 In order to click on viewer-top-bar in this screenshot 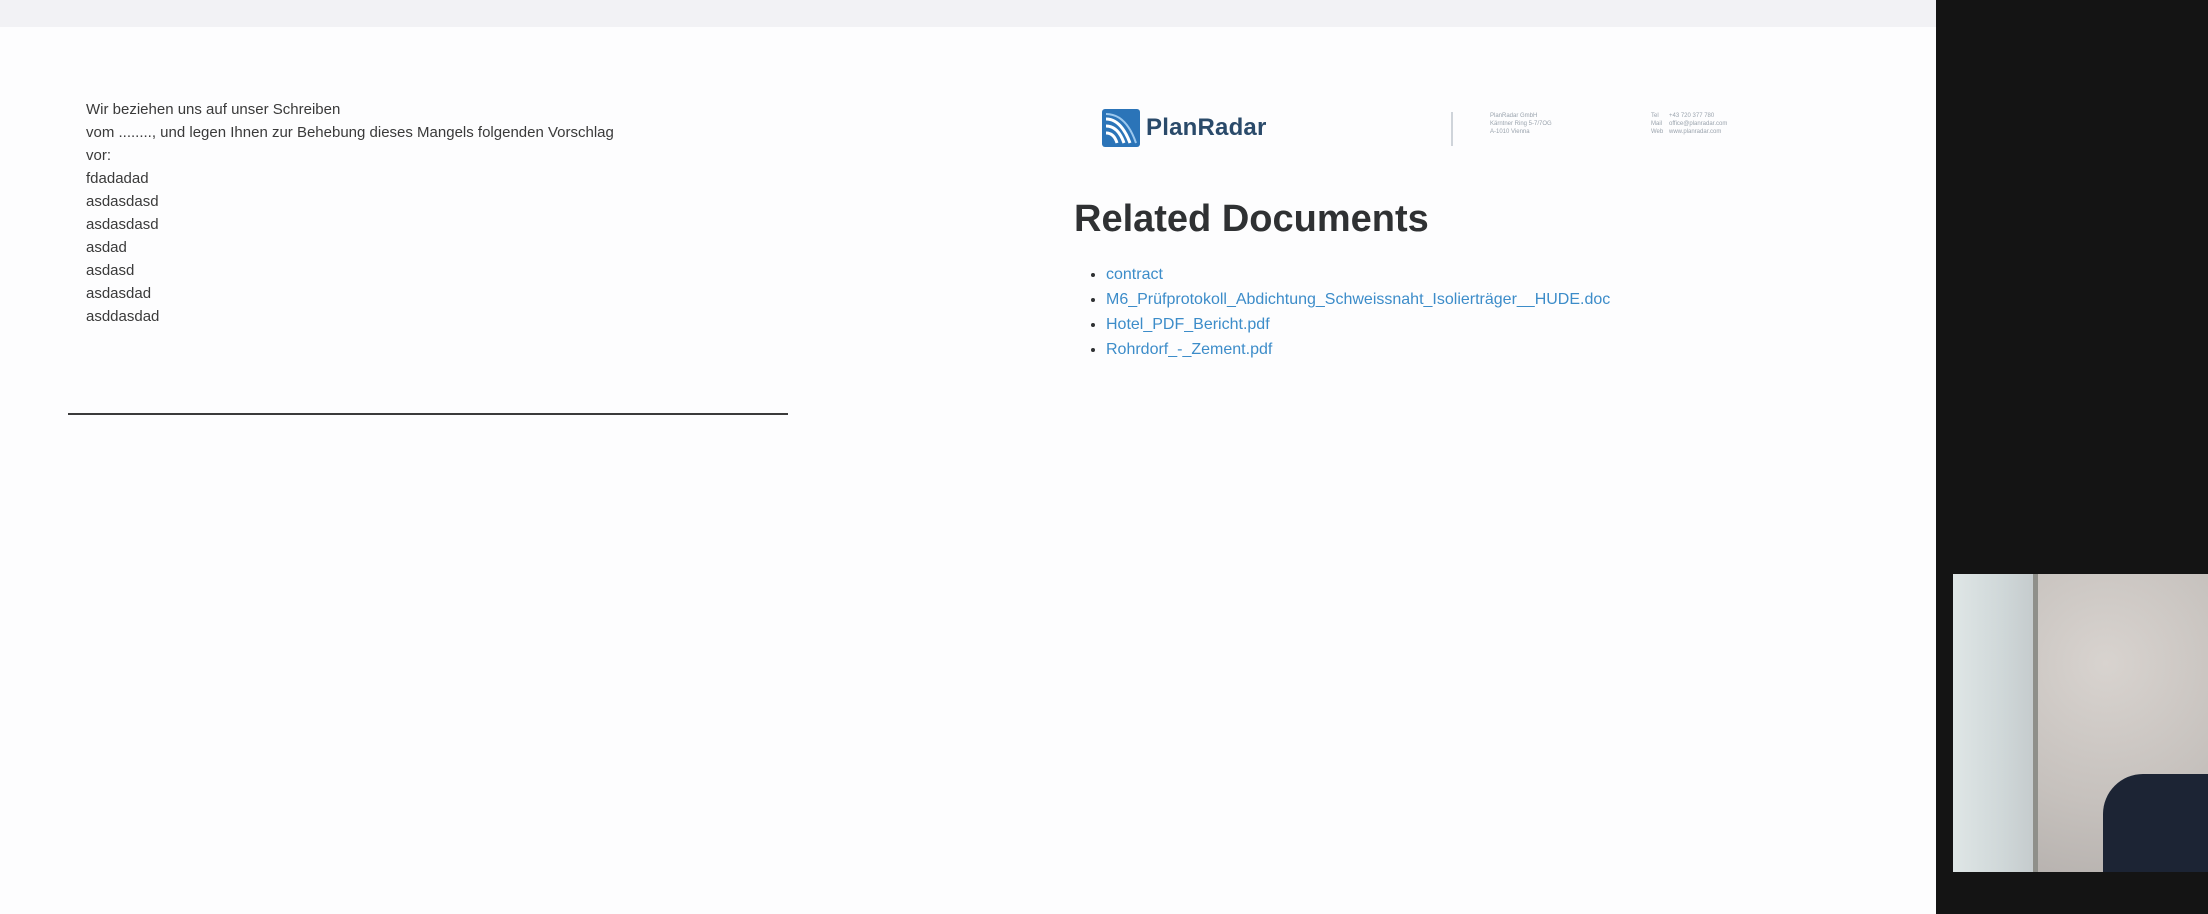, I will do `click(968, 13)`.